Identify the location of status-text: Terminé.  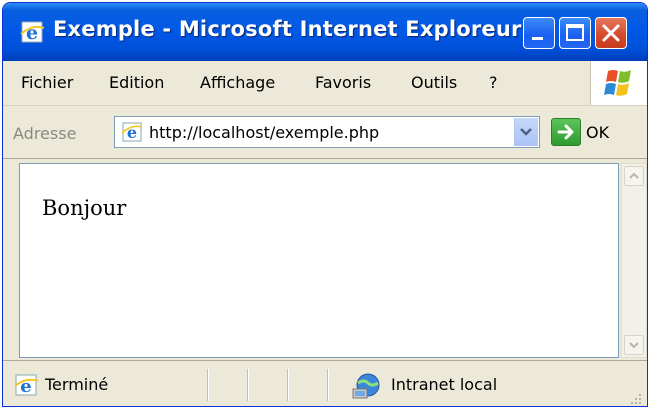
(77, 384).